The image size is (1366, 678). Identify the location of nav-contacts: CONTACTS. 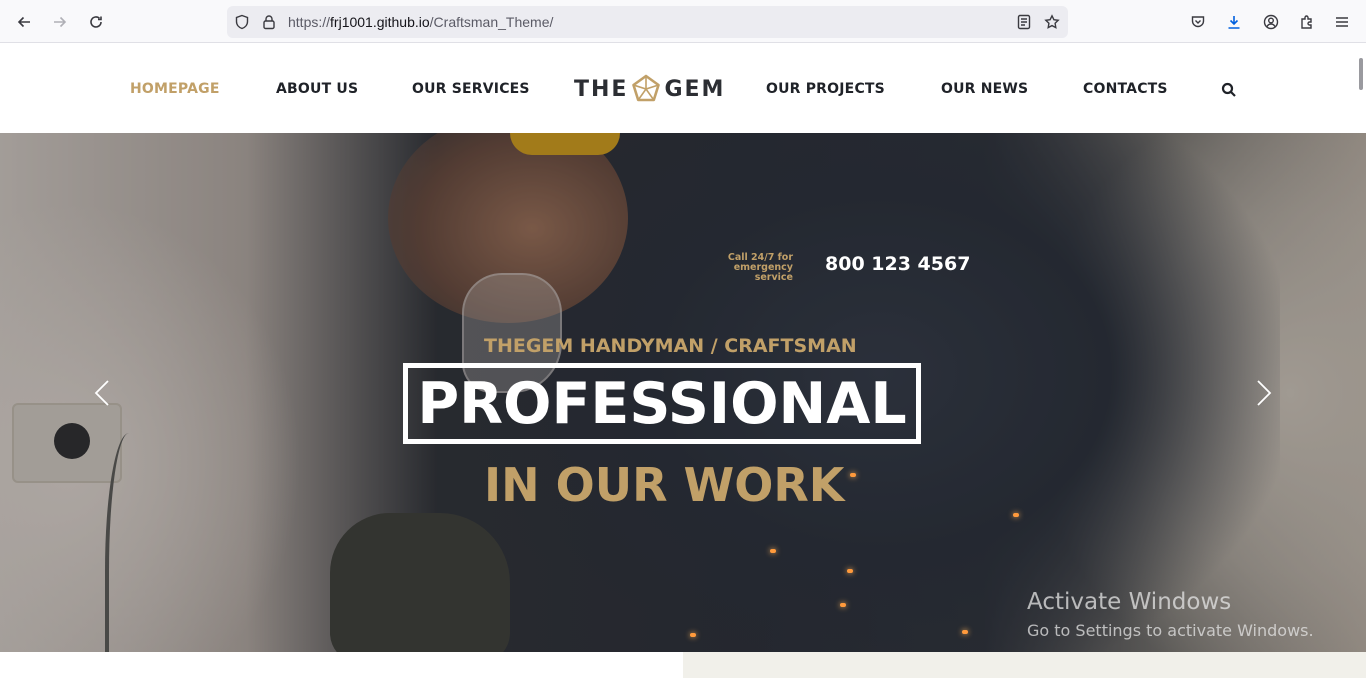
(1125, 89).